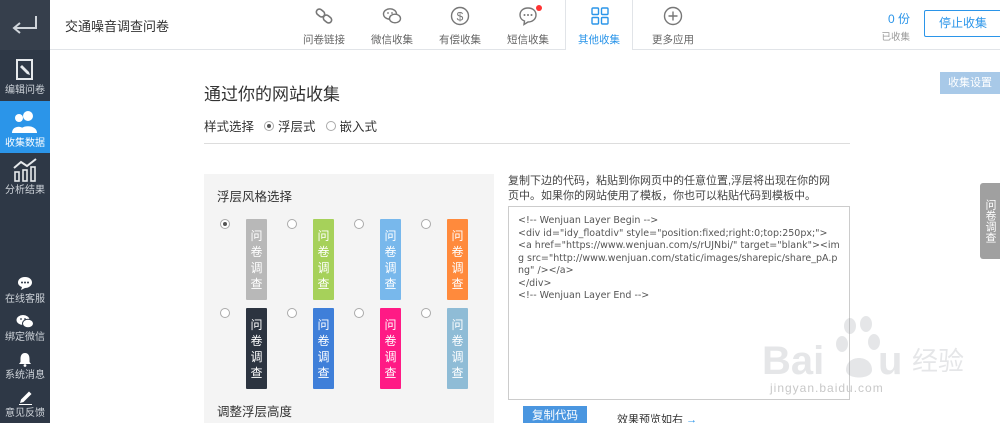 The image size is (1000, 423). I want to click on tab-link: 问卷链接, so click(324, 25).